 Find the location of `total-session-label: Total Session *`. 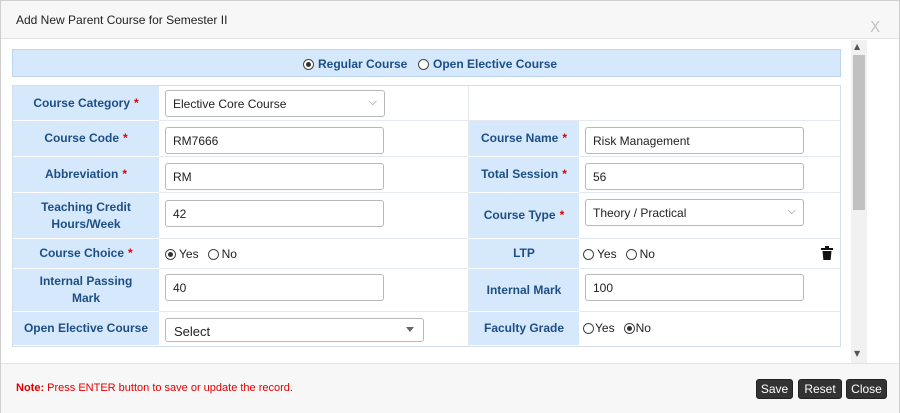

total-session-label: Total Session * is located at coordinates (524, 175).